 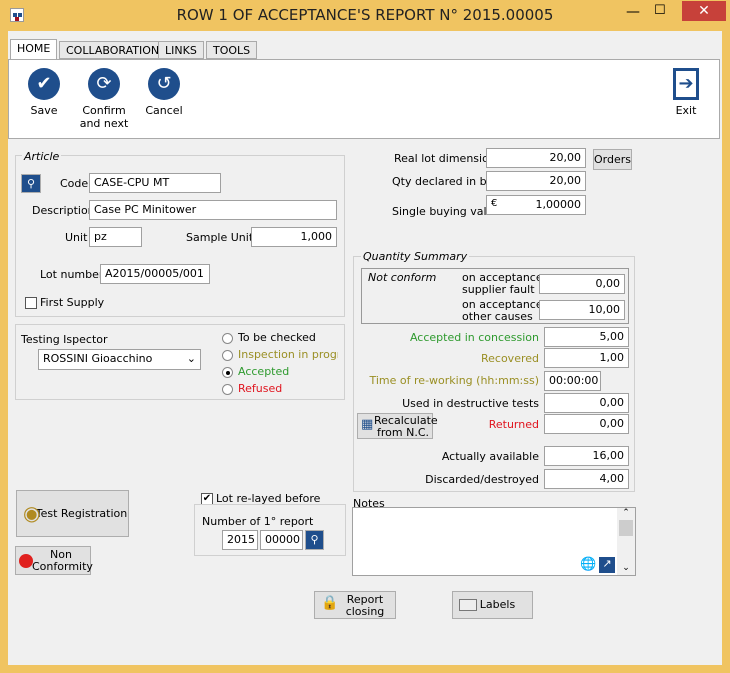 I want to click on labels-button: Labels, so click(x=492, y=605).